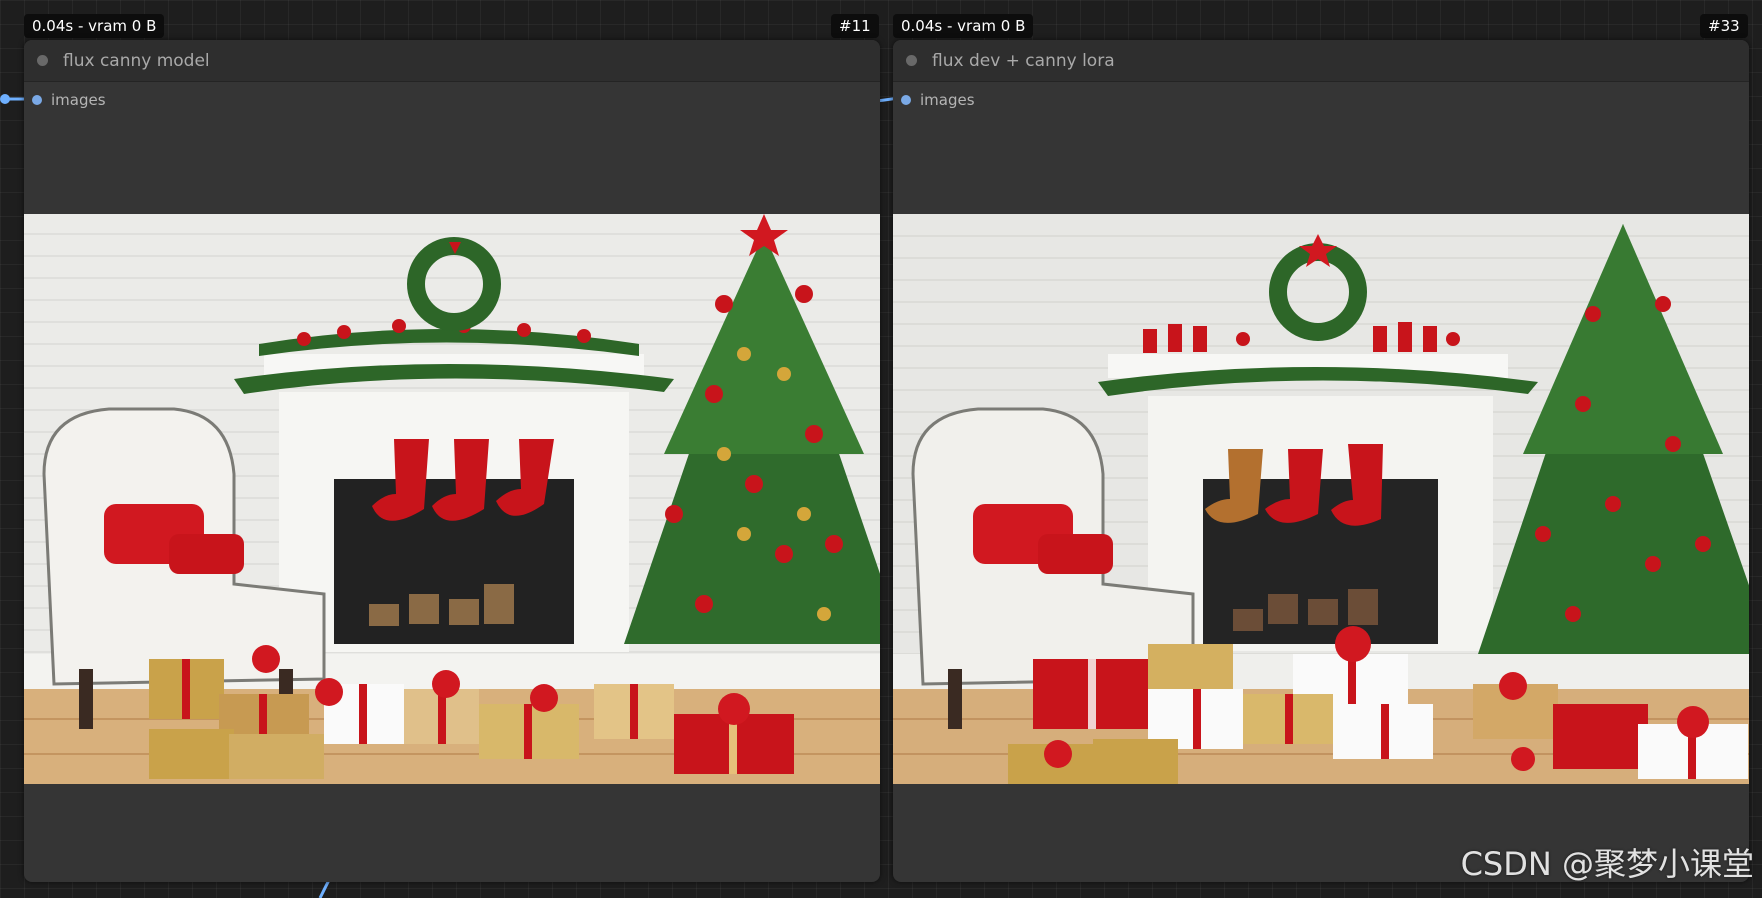  I want to click on node-id-badge: #33, so click(1724, 26).